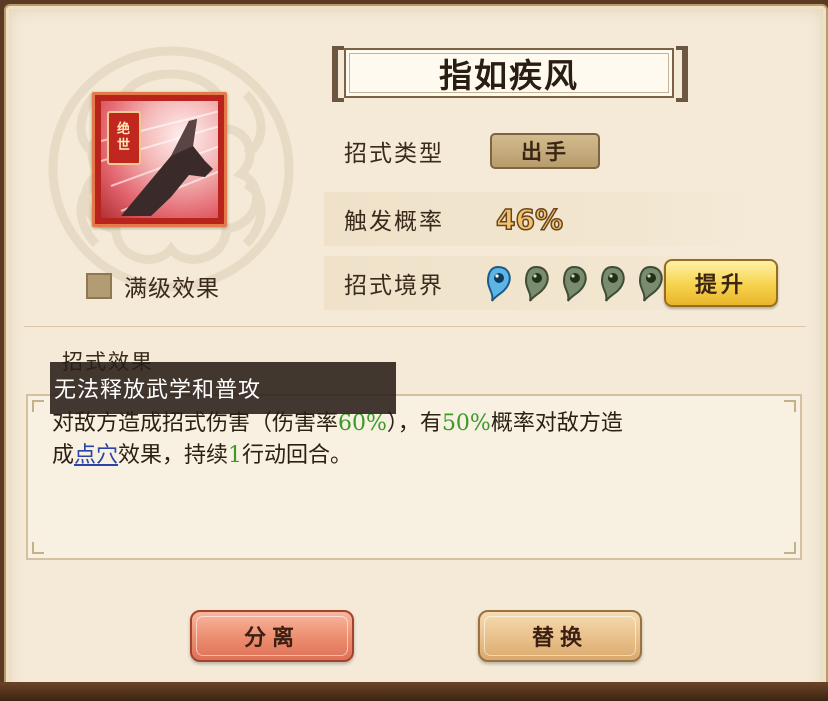 The image size is (828, 701). I want to click on upgrade-button: 提升, so click(721, 283).